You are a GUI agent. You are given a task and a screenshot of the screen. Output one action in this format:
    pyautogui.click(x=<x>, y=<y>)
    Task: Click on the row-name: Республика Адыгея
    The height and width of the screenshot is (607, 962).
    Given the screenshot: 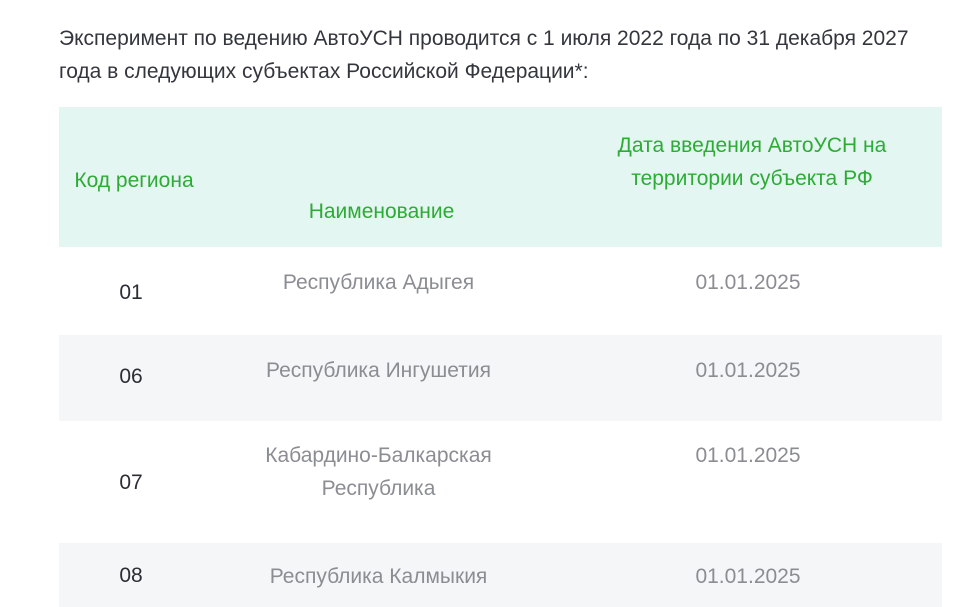 What is the action you would take?
    pyautogui.click(x=378, y=282)
    